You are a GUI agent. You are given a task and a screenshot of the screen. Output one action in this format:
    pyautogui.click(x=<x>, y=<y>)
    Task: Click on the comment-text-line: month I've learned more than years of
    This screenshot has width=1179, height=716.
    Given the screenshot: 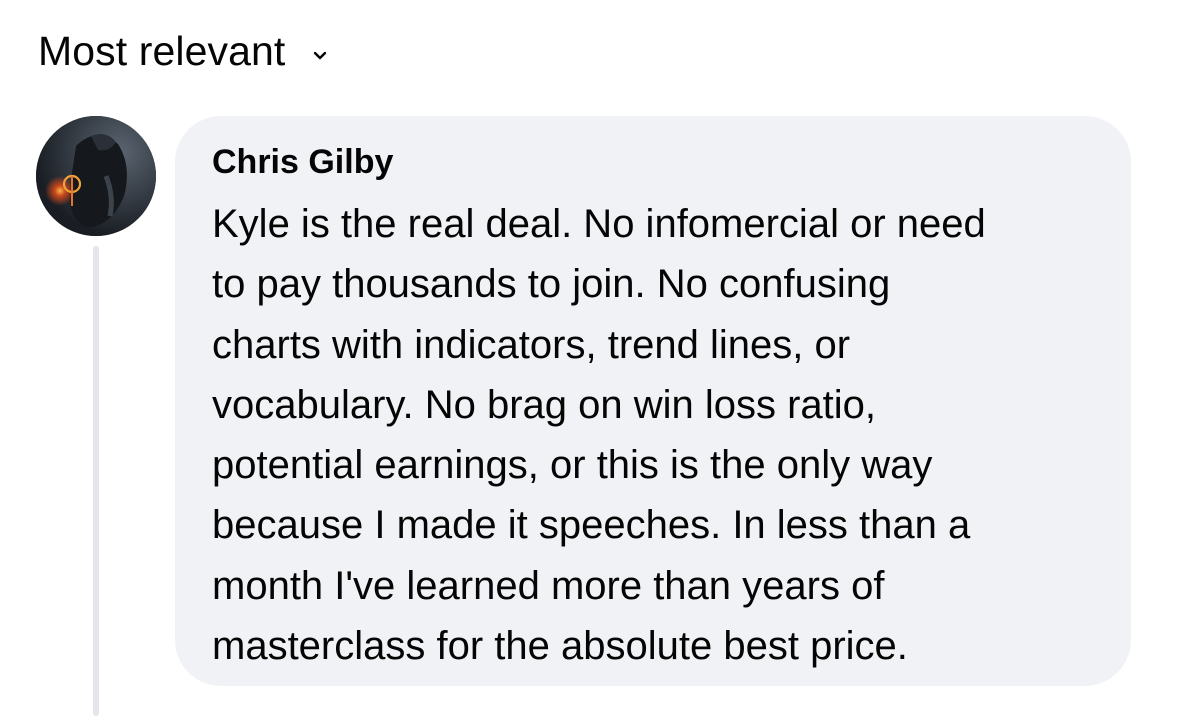 What is the action you would take?
    pyautogui.click(x=548, y=585)
    